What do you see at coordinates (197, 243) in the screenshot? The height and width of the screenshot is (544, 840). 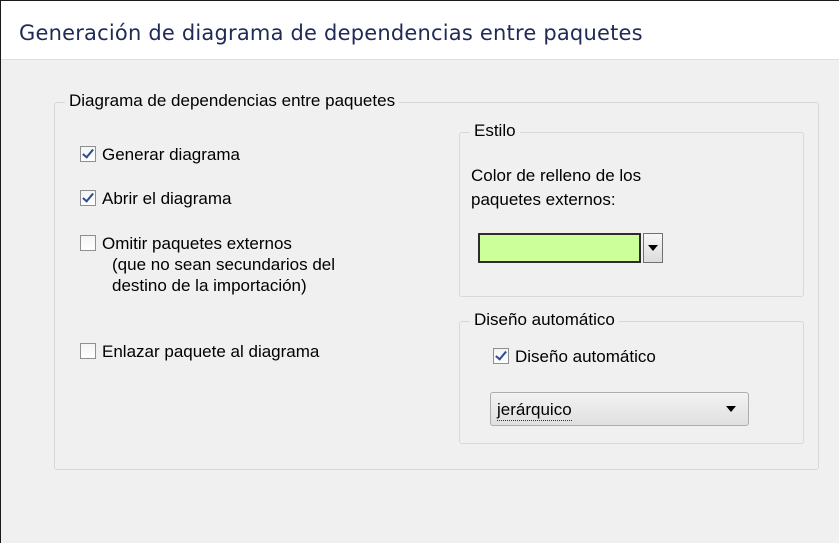 I see `omit-external-packages-label: Omitir paquetes externos` at bounding box center [197, 243].